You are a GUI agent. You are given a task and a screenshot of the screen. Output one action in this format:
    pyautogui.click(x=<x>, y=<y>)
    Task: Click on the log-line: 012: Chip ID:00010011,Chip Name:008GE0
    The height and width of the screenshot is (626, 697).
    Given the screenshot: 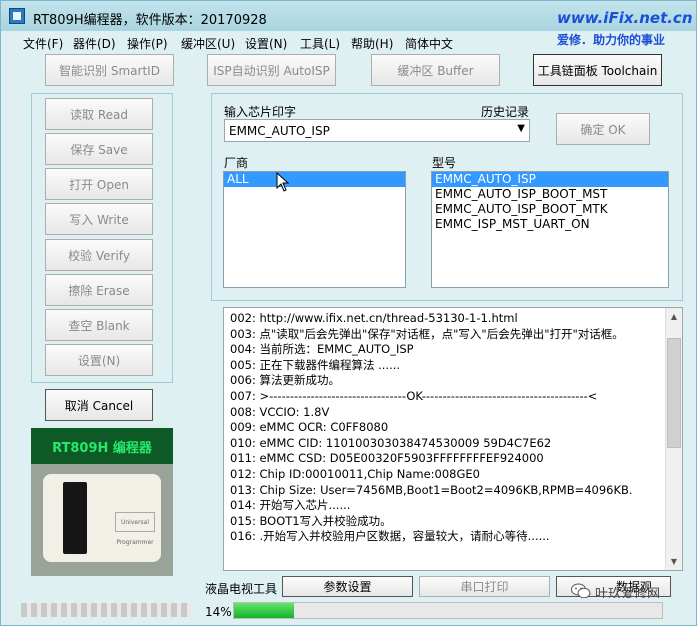 What is the action you would take?
    pyautogui.click(x=355, y=473)
    